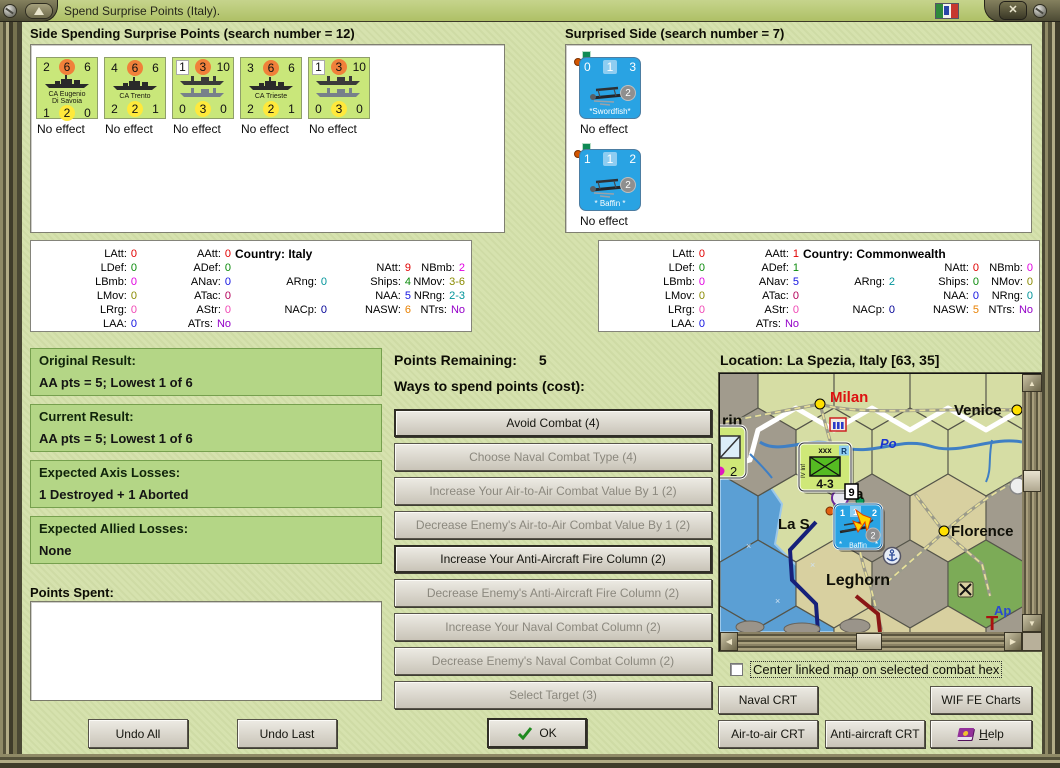  What do you see at coordinates (1013, 641) in the screenshot?
I see `scroll-right-button: ▶` at bounding box center [1013, 641].